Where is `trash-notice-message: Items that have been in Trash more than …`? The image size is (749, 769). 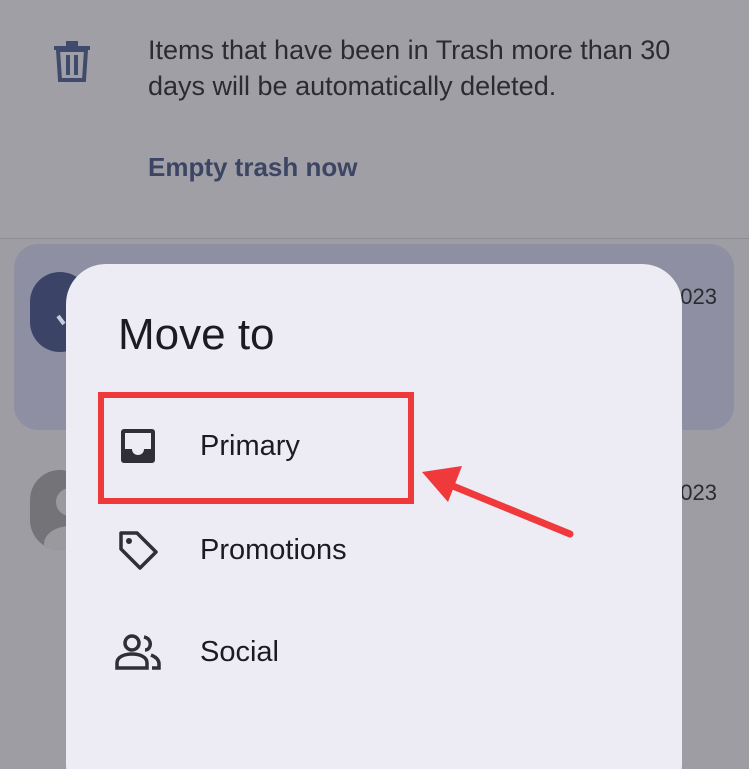
trash-notice-message: Items that have been in Trash more than … is located at coordinates (409, 68).